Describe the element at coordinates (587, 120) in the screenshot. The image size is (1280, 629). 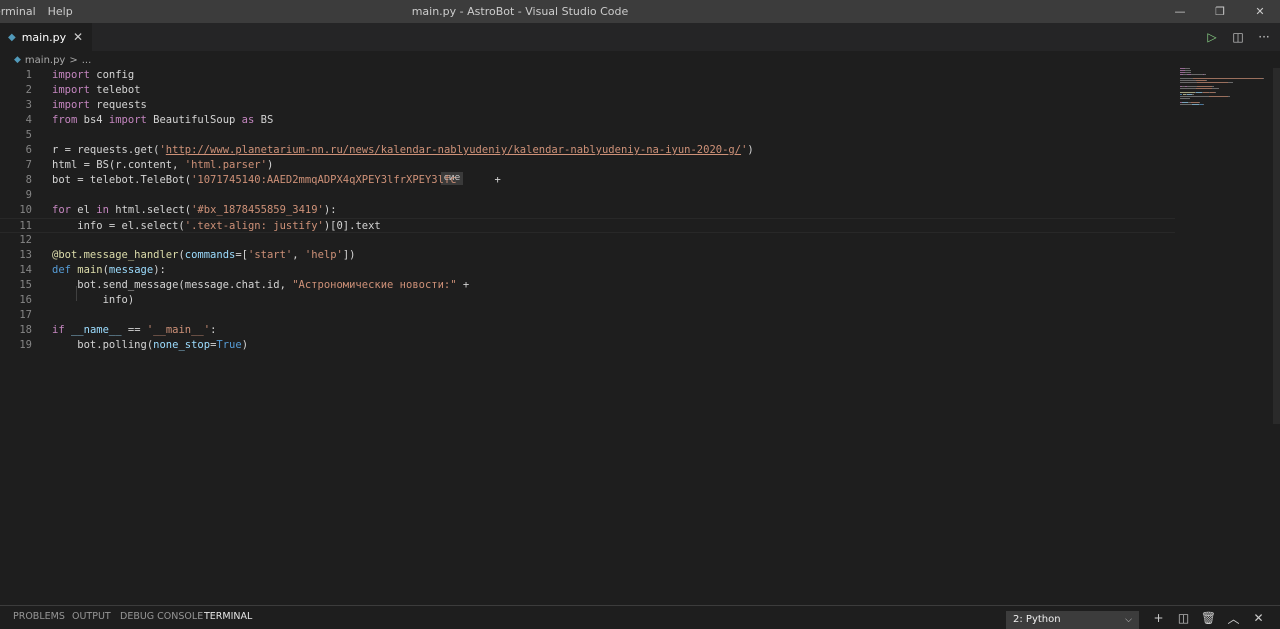
I see `code-line: 4 from bs4 import BeautifulSoup as BS` at that location.